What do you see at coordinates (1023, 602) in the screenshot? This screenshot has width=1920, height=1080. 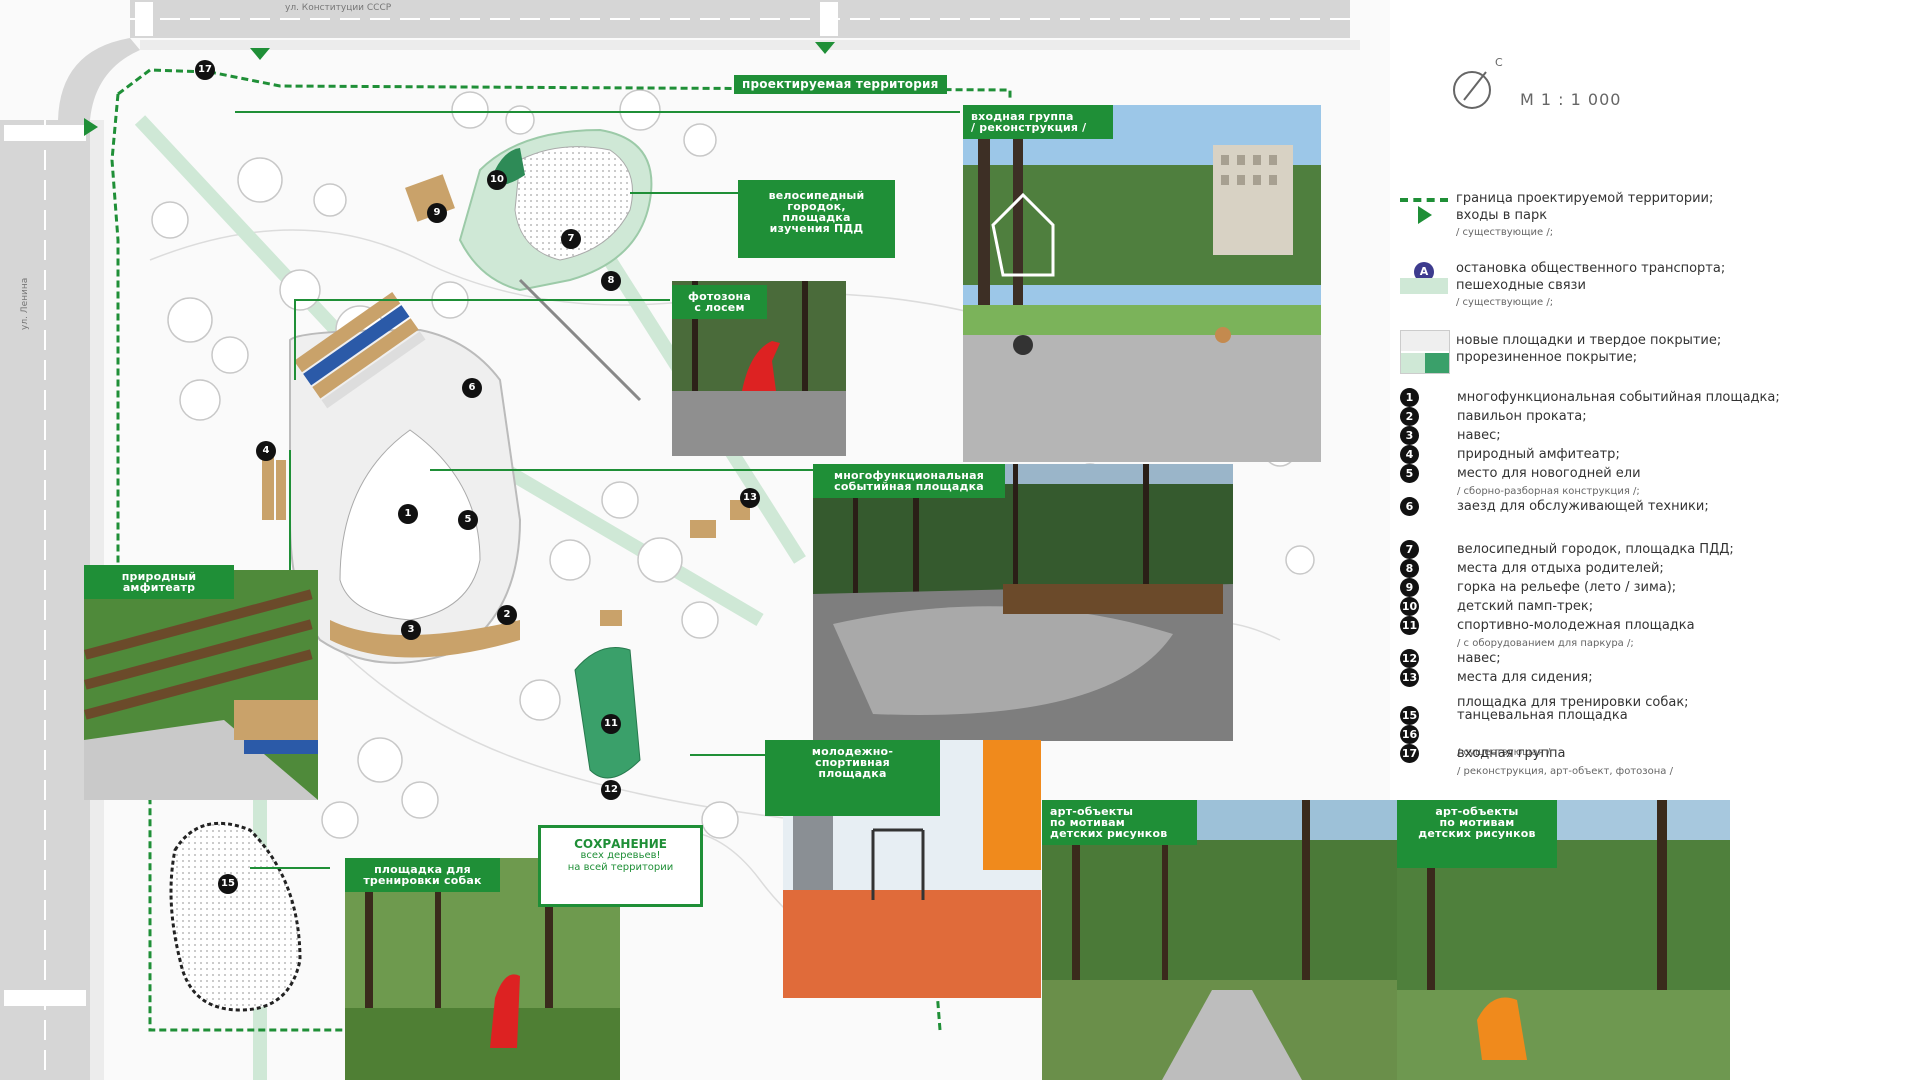 I see `photo-multi` at bounding box center [1023, 602].